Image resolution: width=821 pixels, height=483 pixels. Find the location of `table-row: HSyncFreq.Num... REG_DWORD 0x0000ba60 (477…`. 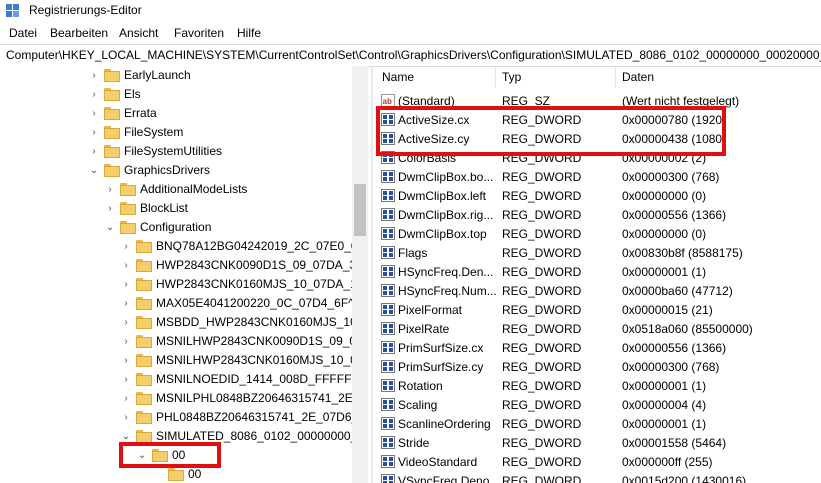

table-row: HSyncFreq.Num... REG_DWORD 0x0000ba60 (477… is located at coordinates (597, 290).